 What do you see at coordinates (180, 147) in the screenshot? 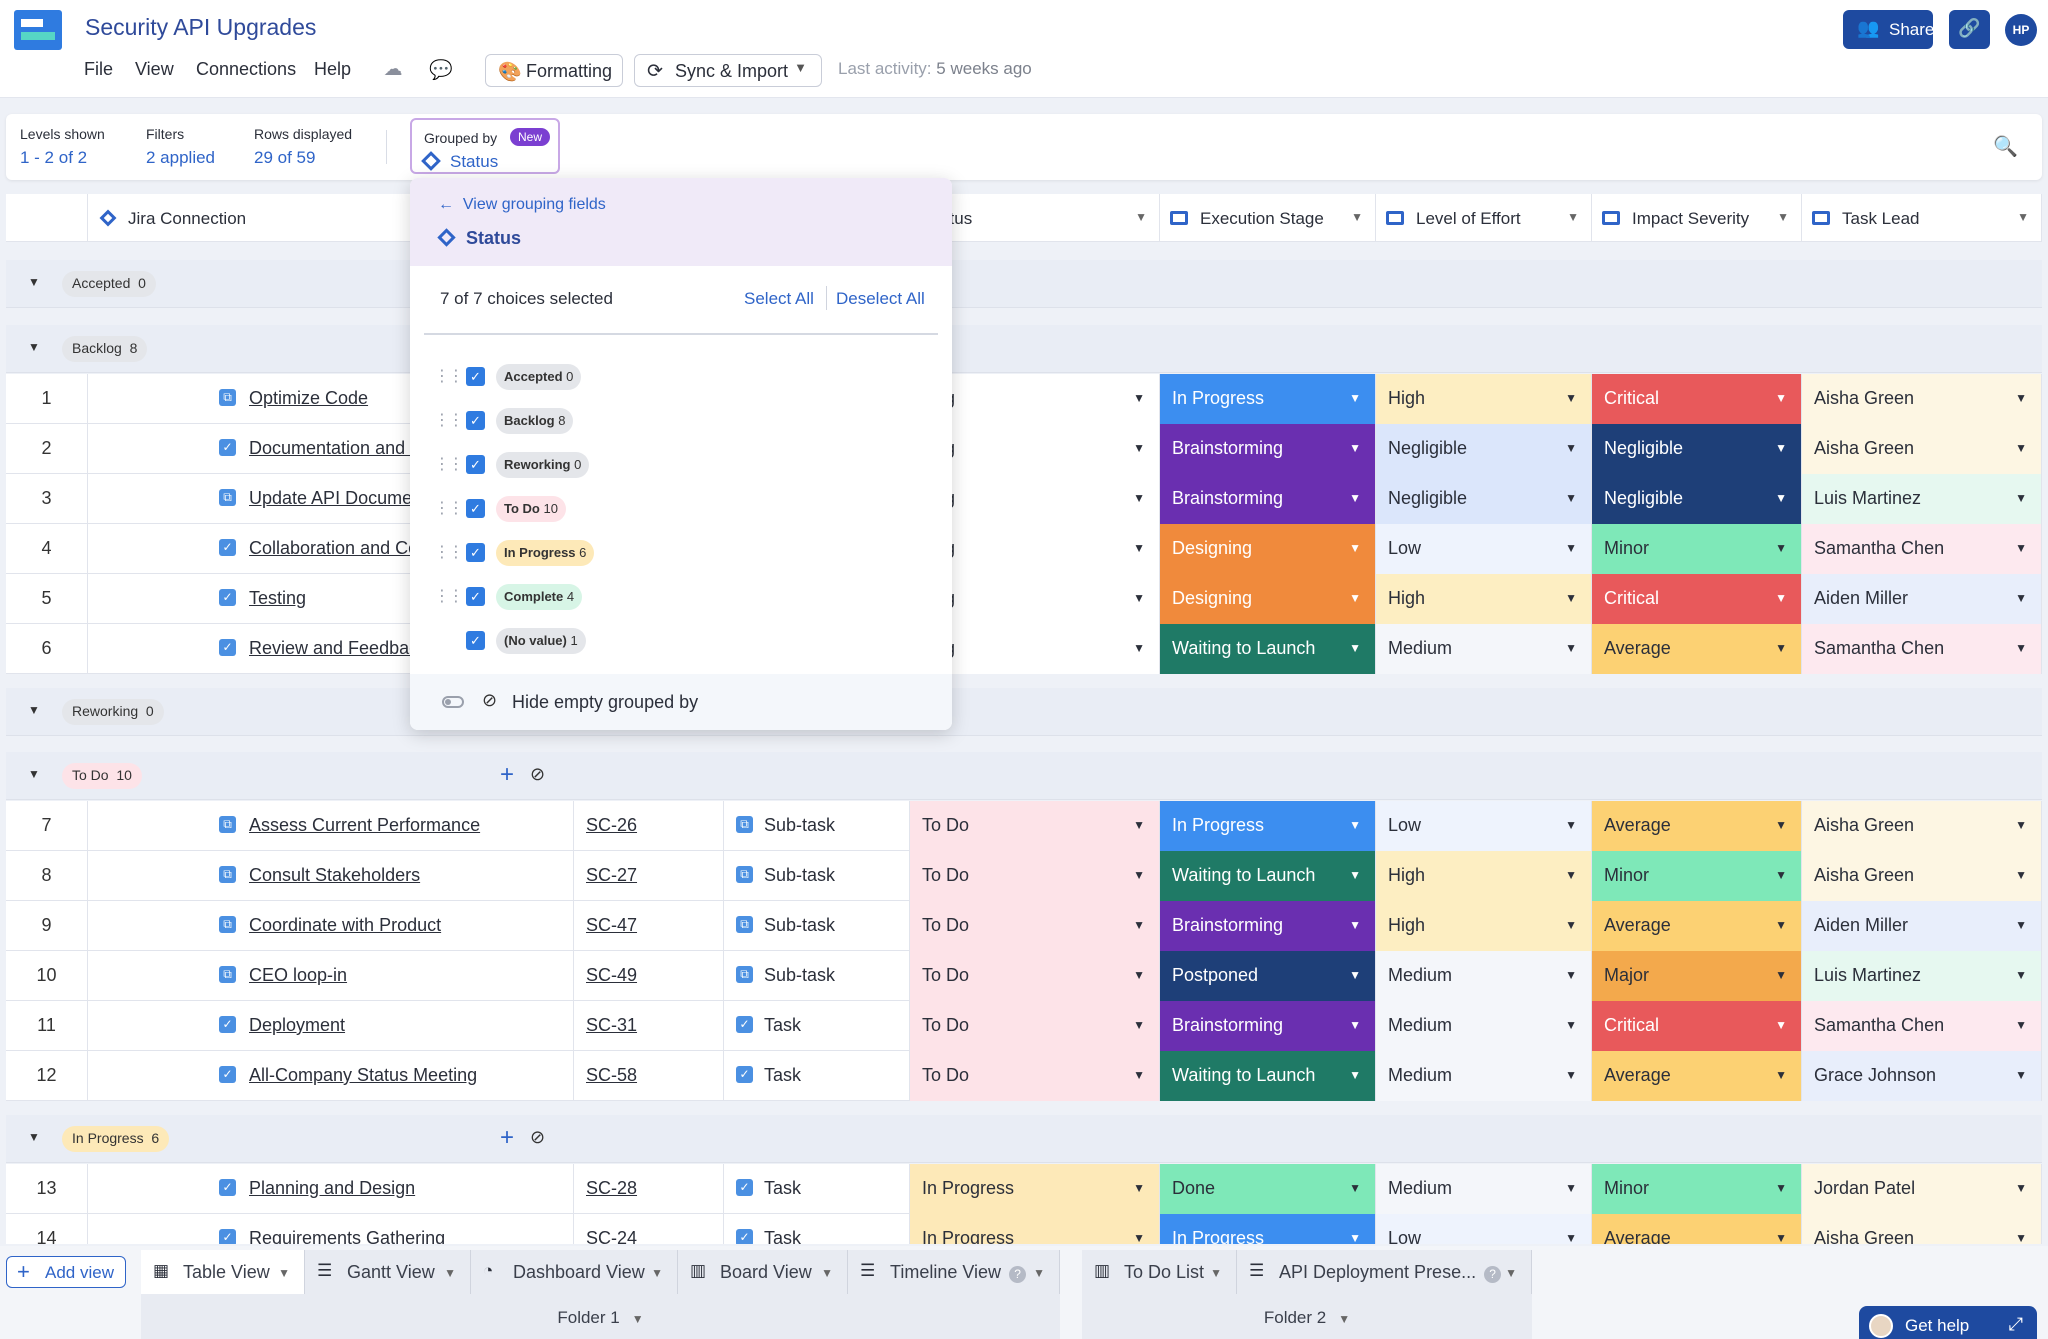
I see `filters-stat: Filters 2 applied` at bounding box center [180, 147].